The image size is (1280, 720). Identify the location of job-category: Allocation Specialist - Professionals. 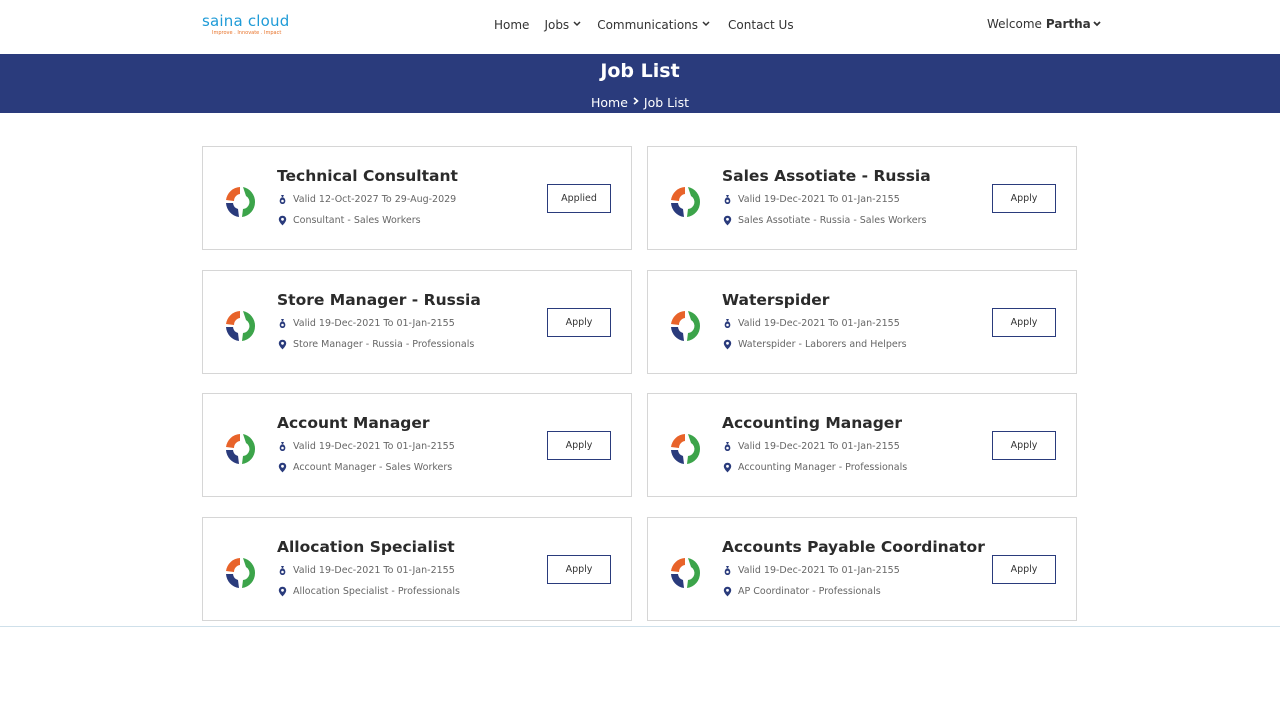
(369, 591).